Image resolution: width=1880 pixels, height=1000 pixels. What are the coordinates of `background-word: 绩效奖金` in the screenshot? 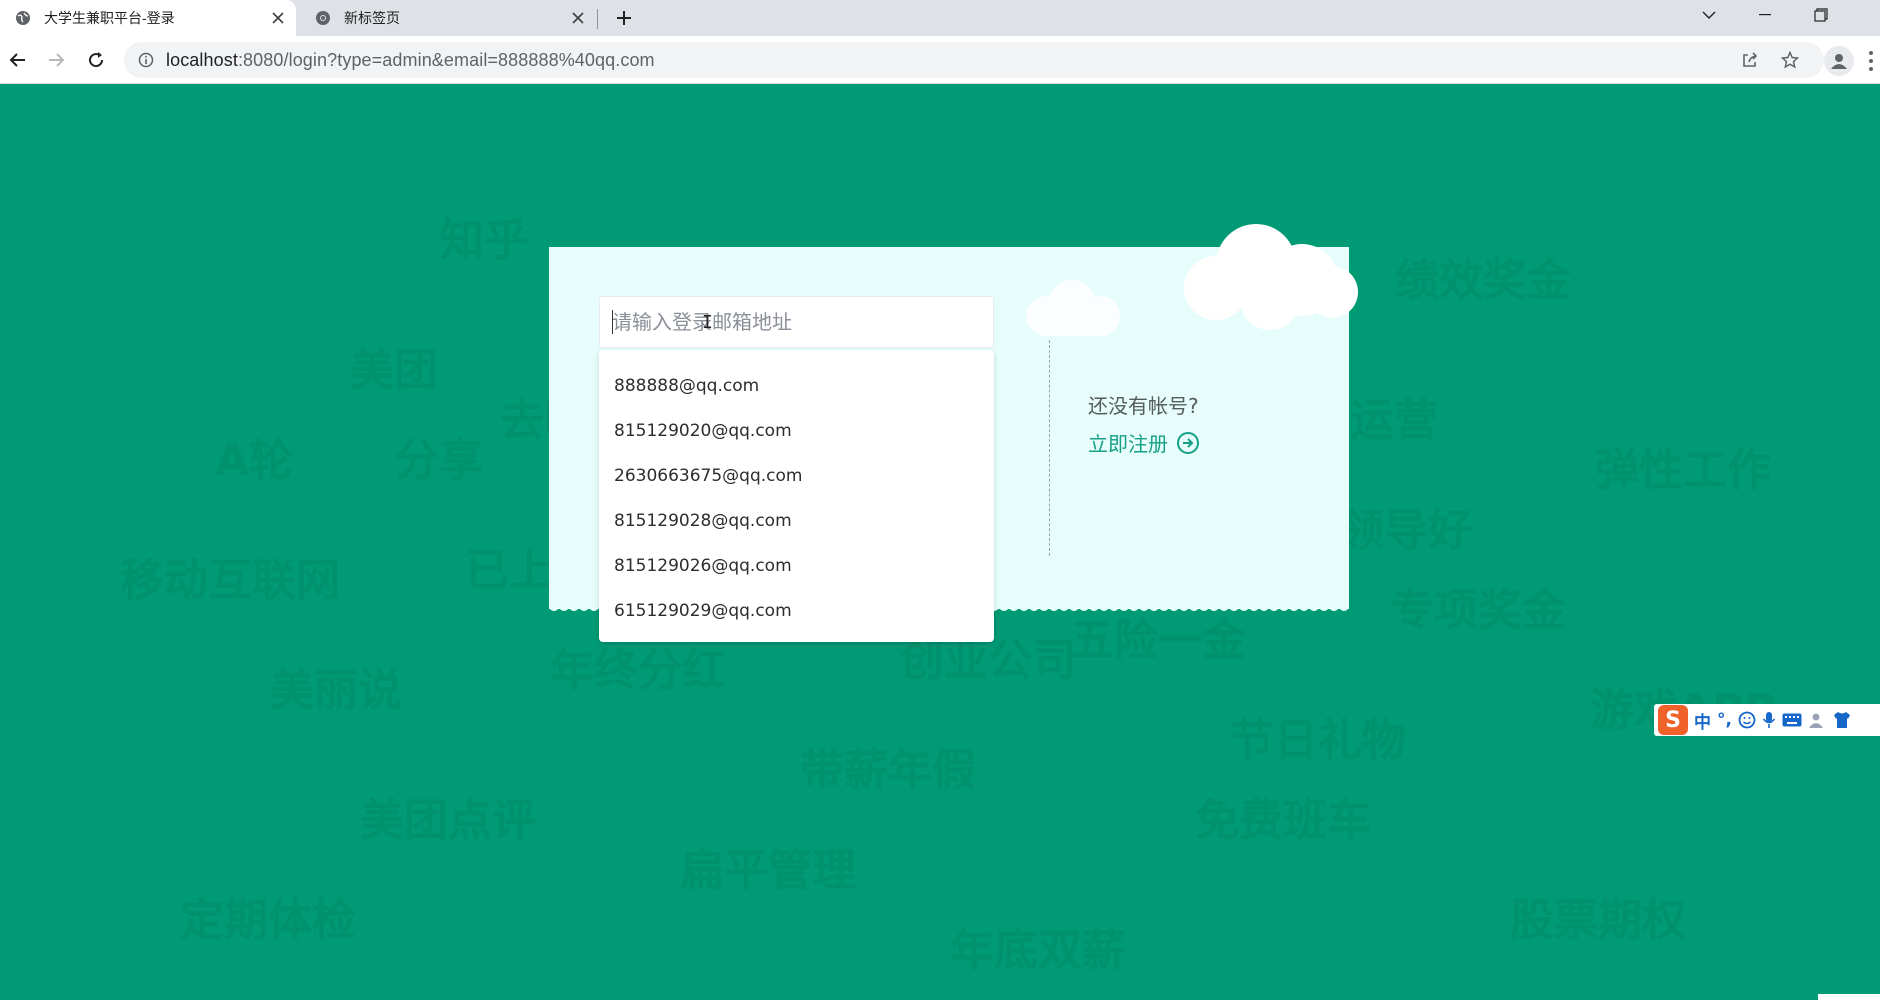 It's located at (1483, 280).